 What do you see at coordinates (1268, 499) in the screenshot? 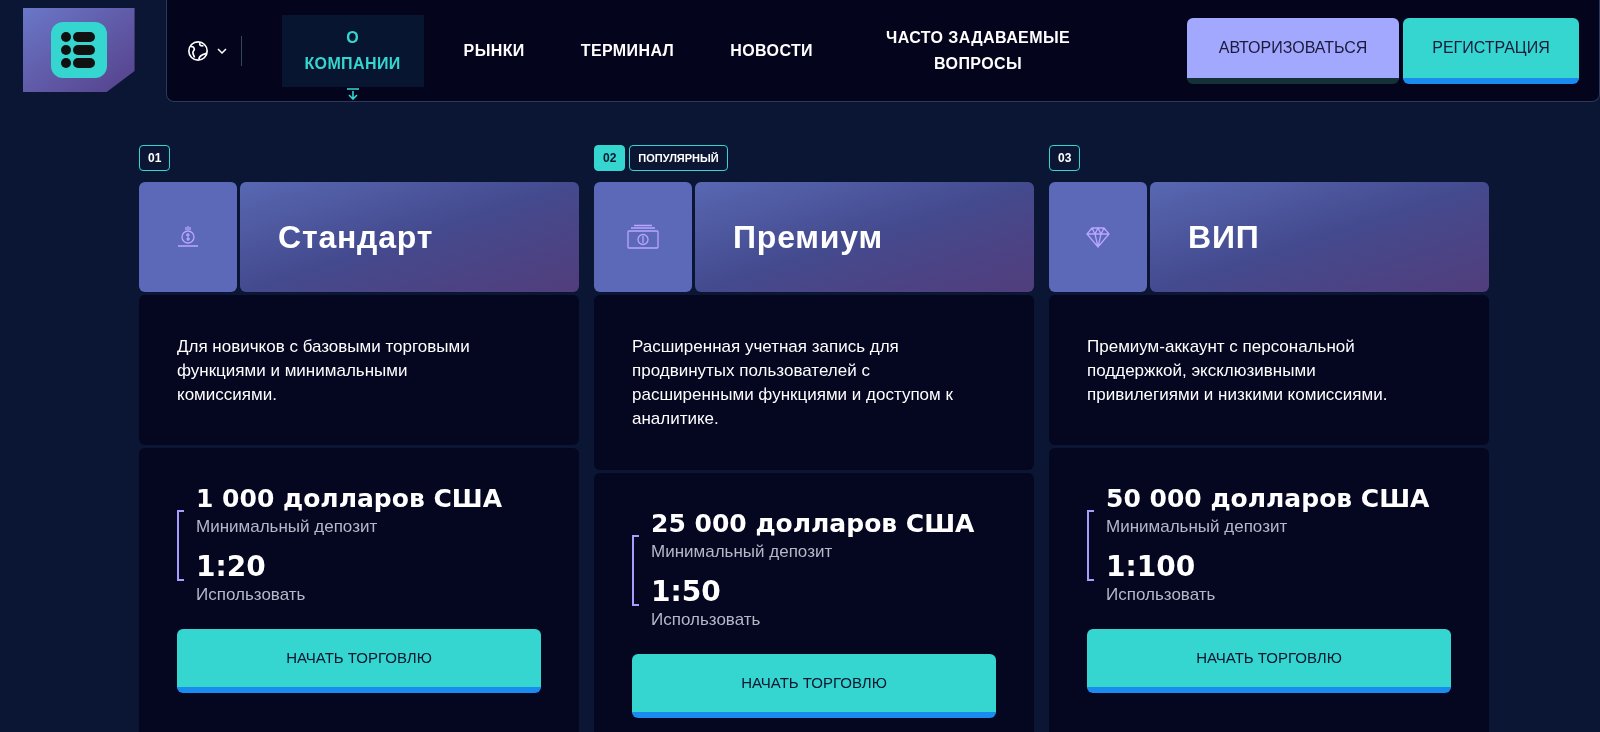
I see `deposit-amount: 50 000 долларов США` at bounding box center [1268, 499].